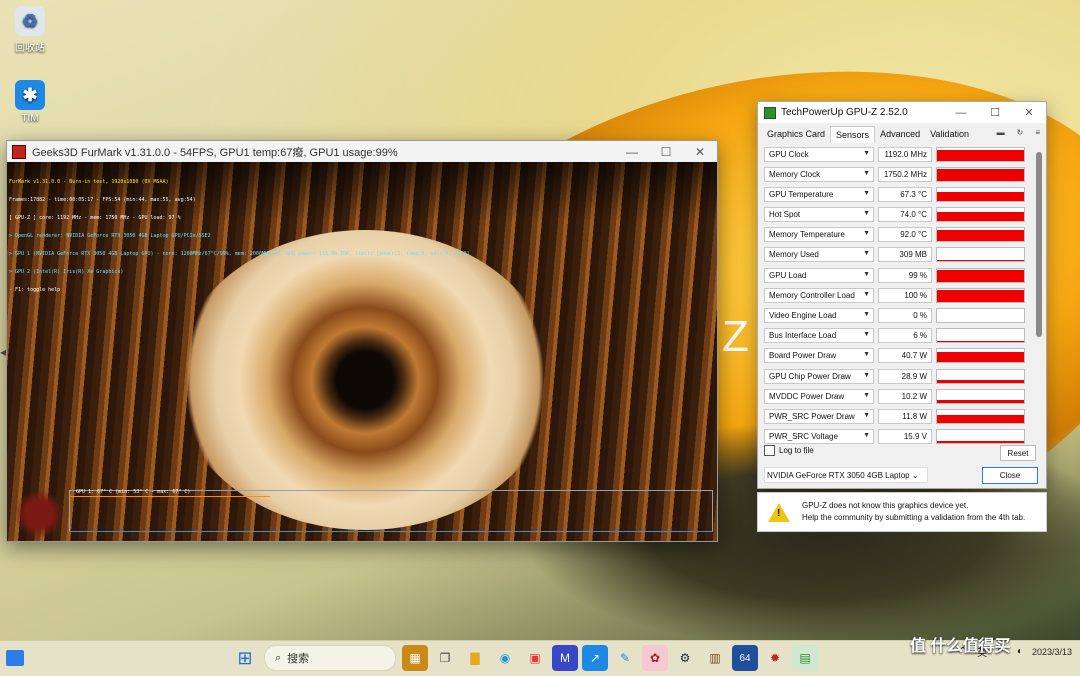 The image size is (1080, 676). What do you see at coordinates (15, 658) in the screenshot?
I see `widgets-icon` at bounding box center [15, 658].